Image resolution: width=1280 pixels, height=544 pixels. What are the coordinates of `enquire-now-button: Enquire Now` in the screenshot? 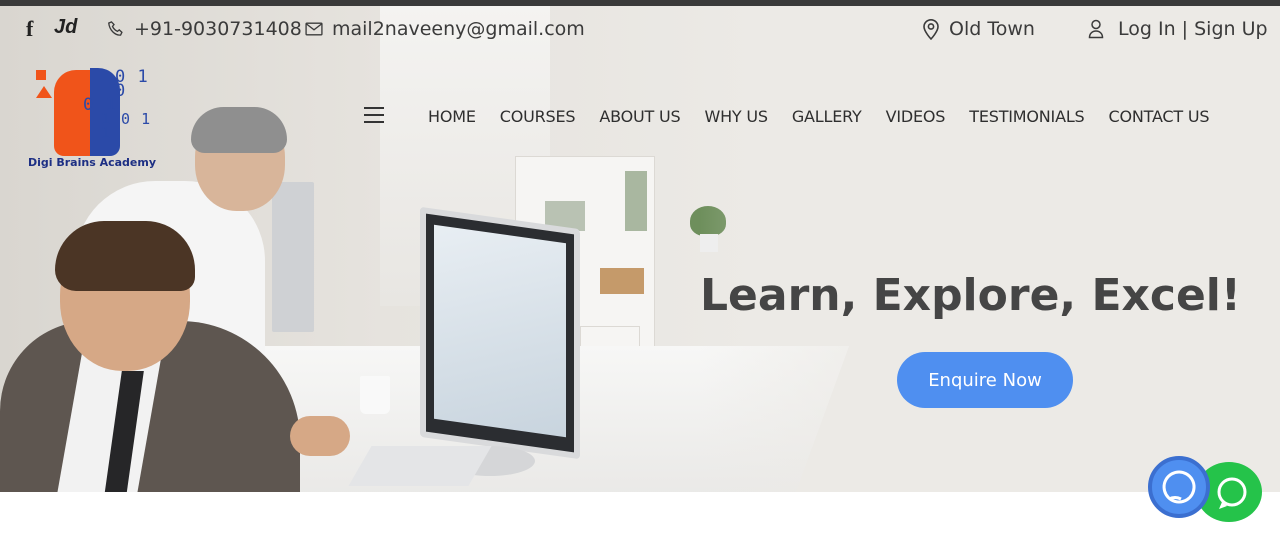 It's located at (985, 380).